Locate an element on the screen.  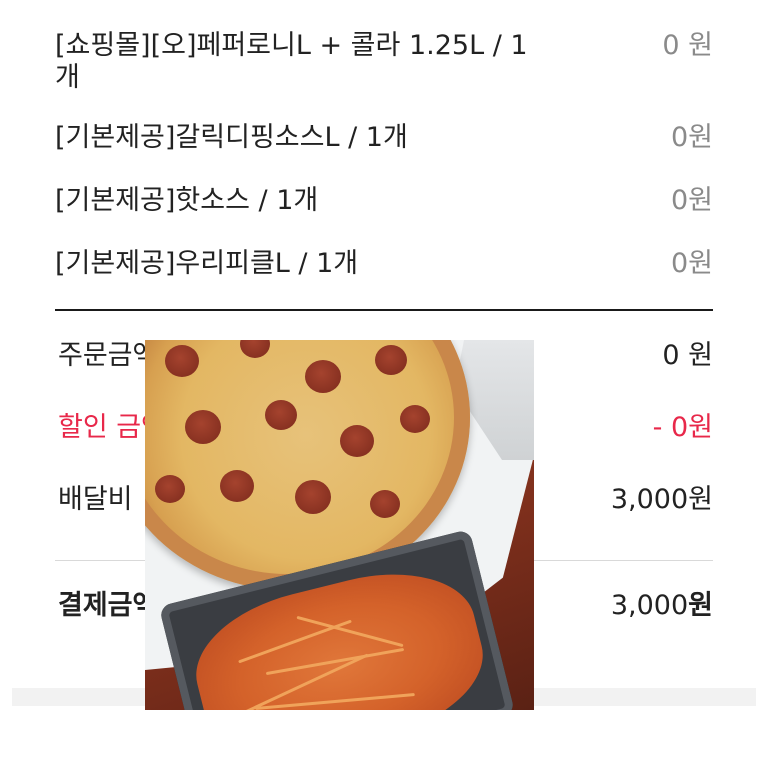
order-item-name: [기본제공]우리피클L / 1개 is located at coordinates (207, 263).